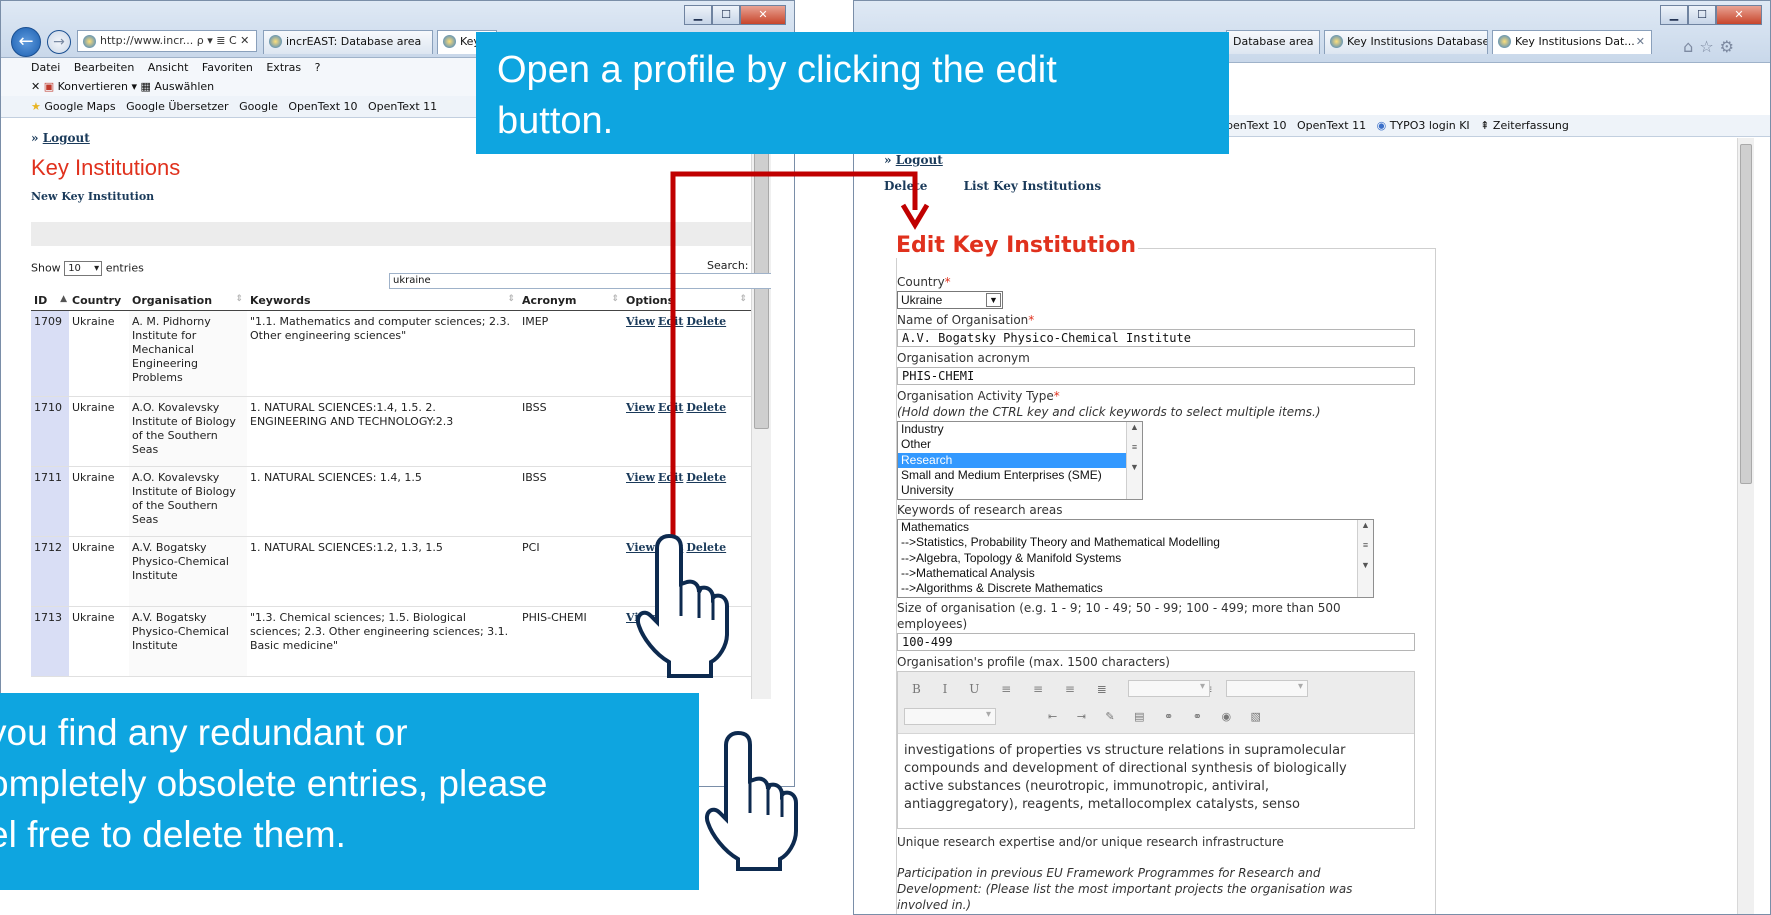 The width and height of the screenshot is (1771, 915). What do you see at coordinates (1020, 475) in the screenshot?
I see `listbox-option: Small and Medium Enterprises (SME)` at bounding box center [1020, 475].